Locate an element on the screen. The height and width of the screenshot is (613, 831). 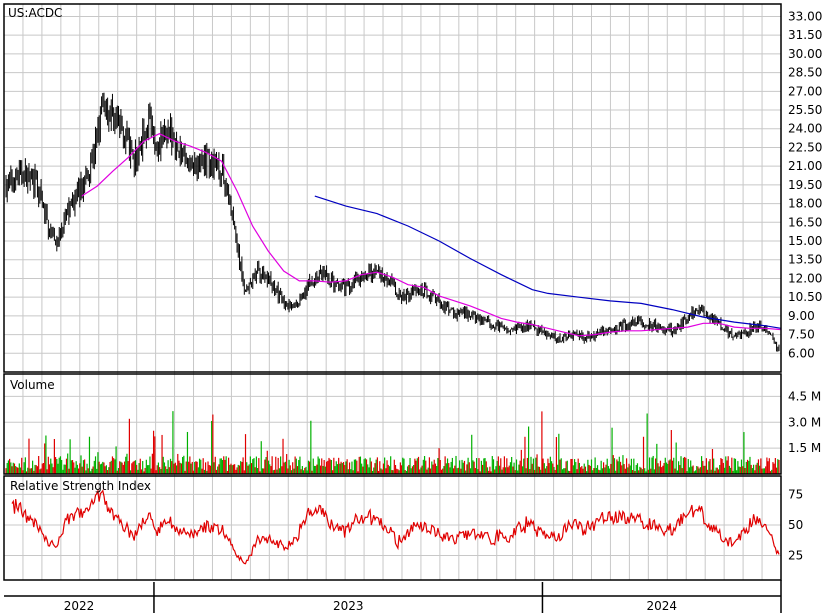
year-label-2023: 2023 is located at coordinates (348, 606).